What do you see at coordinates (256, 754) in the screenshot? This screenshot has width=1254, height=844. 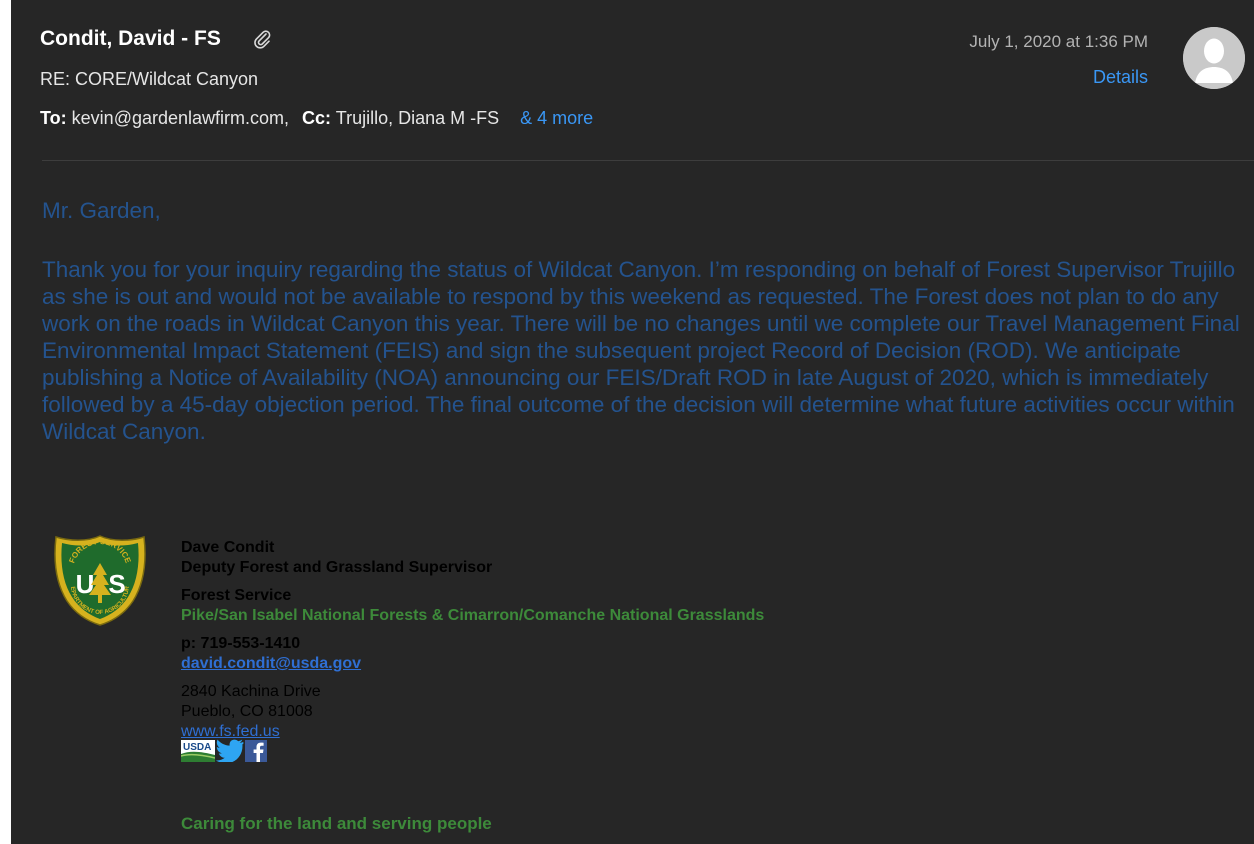 I see `facebook-icon` at bounding box center [256, 754].